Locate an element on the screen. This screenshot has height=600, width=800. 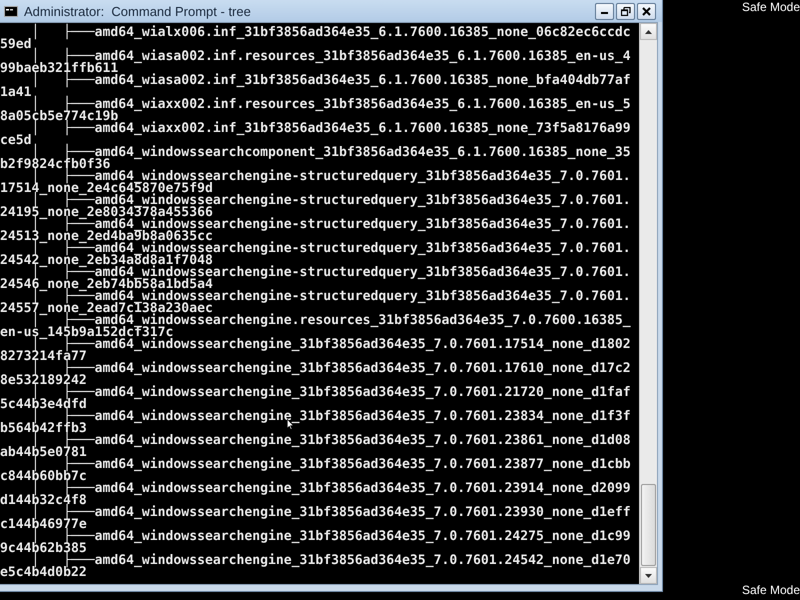
console-line: 8e532189242 is located at coordinates (43, 381).